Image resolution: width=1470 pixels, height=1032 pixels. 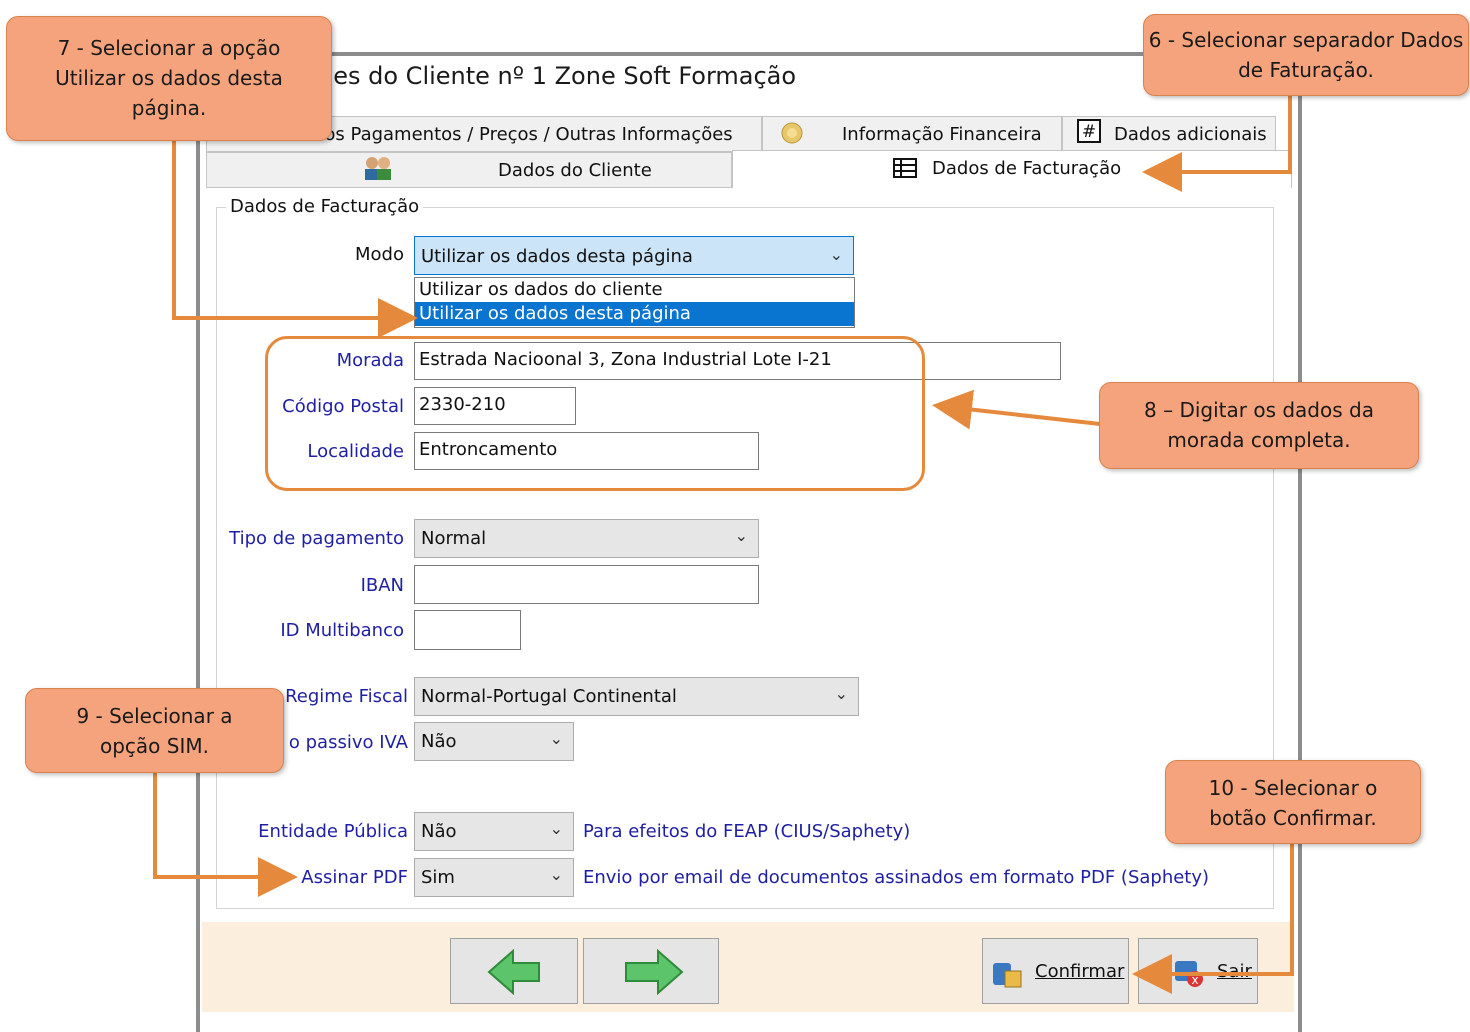 What do you see at coordinates (1259, 425) in the screenshot?
I see `callout-step-8: 8 – Digitar os dados da morada completa.` at bounding box center [1259, 425].